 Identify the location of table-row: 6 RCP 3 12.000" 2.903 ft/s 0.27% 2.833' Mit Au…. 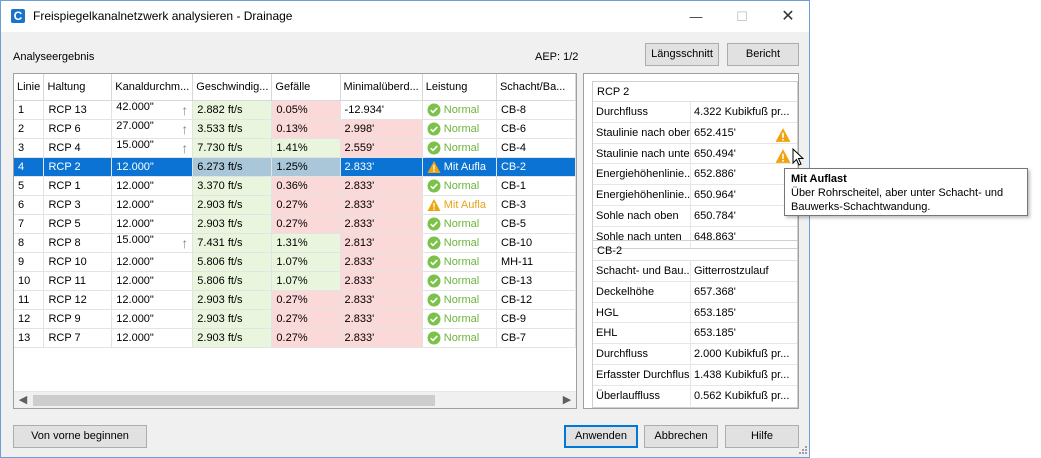
(295, 205).